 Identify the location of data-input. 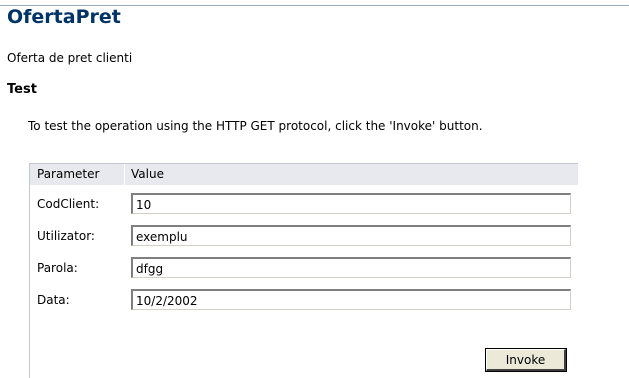
(351, 299).